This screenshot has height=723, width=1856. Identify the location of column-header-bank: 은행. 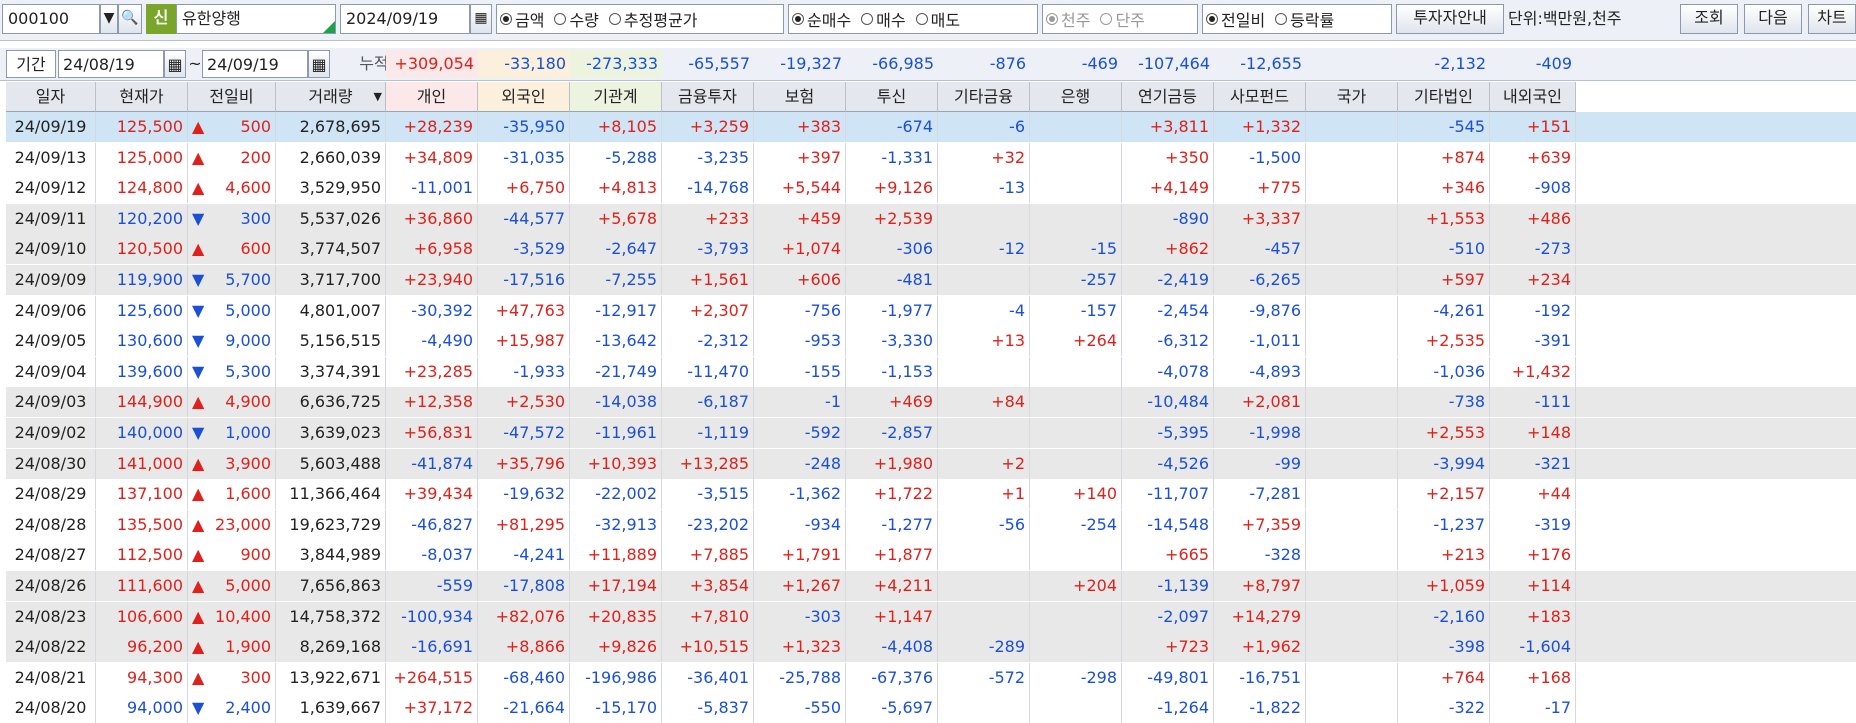
(1076, 97).